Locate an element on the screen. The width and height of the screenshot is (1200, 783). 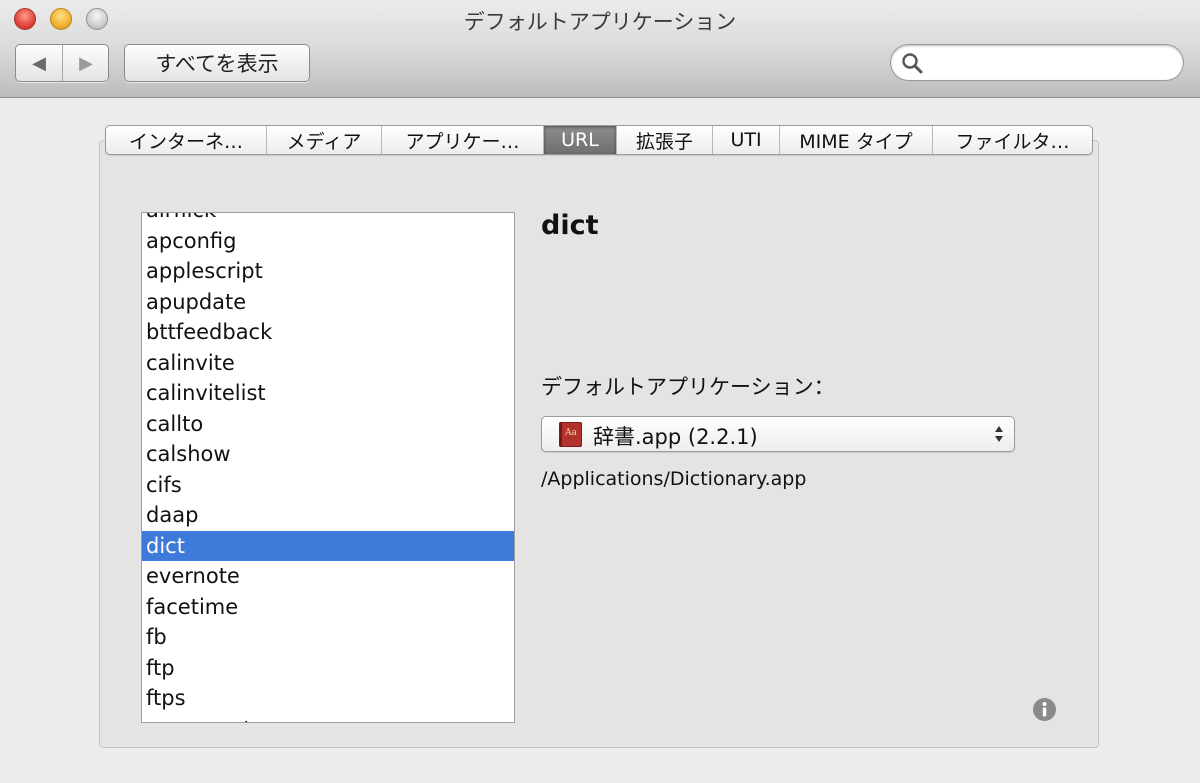
forward-button: ▶ is located at coordinates (86, 63).